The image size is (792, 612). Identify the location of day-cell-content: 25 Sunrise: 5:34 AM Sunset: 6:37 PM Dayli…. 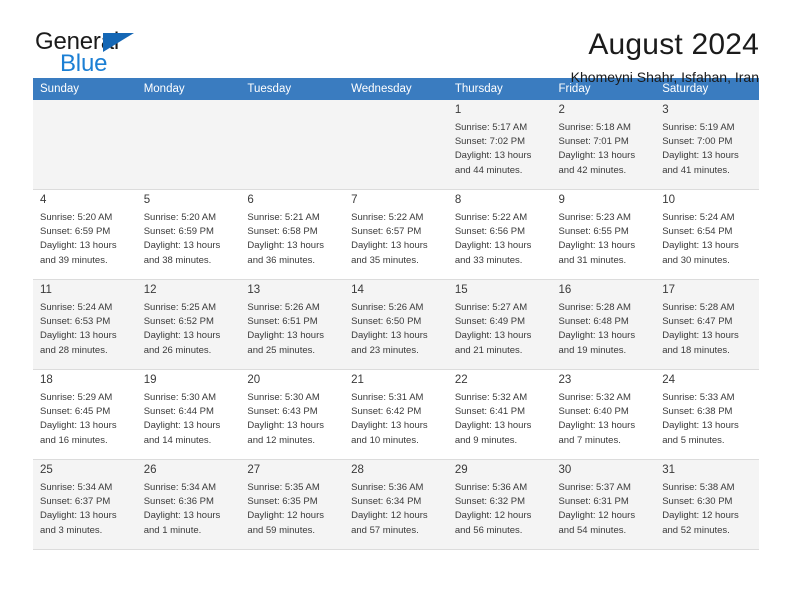
(85, 504).